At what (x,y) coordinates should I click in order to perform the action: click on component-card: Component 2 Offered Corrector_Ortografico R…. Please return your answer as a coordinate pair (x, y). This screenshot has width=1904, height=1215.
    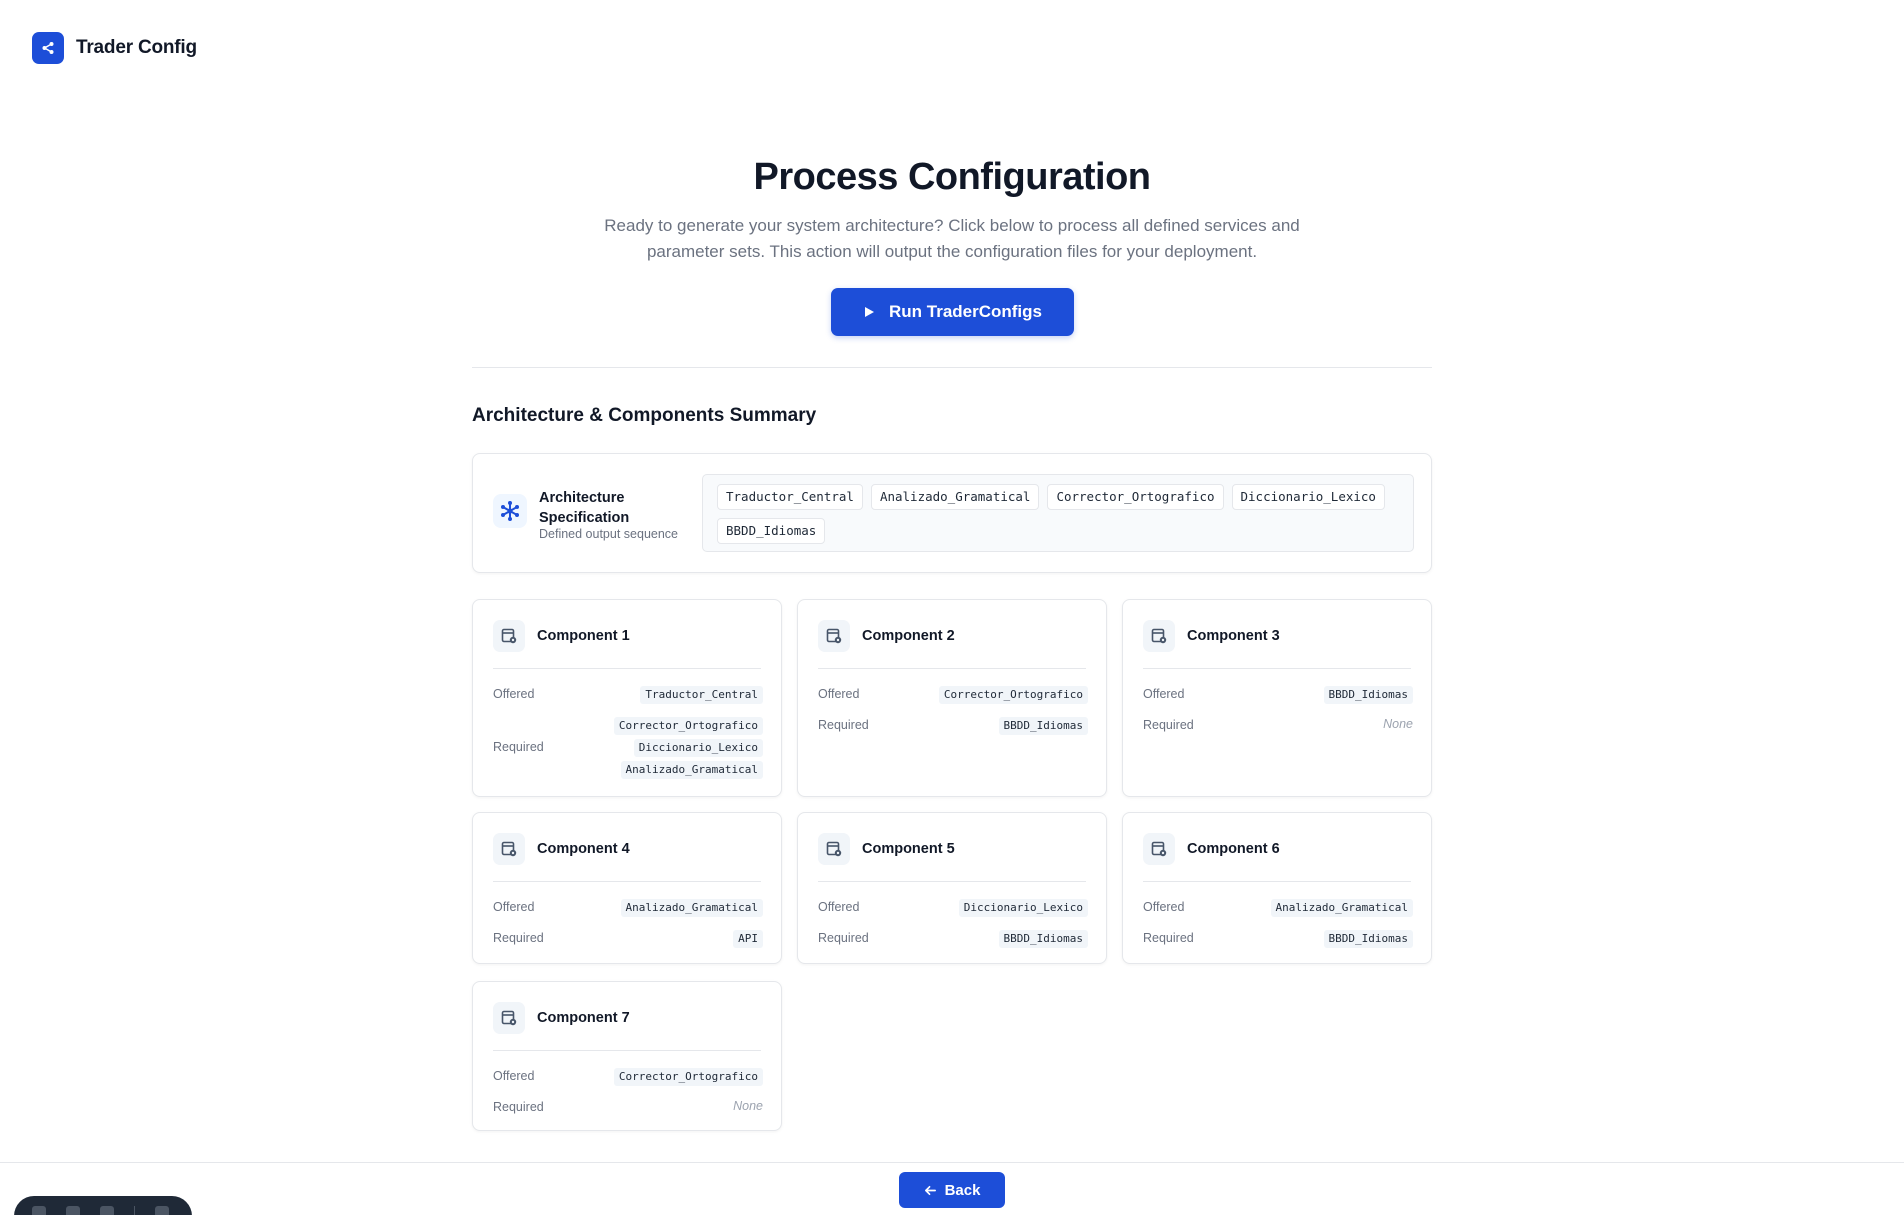
    Looking at the image, I should click on (952, 698).